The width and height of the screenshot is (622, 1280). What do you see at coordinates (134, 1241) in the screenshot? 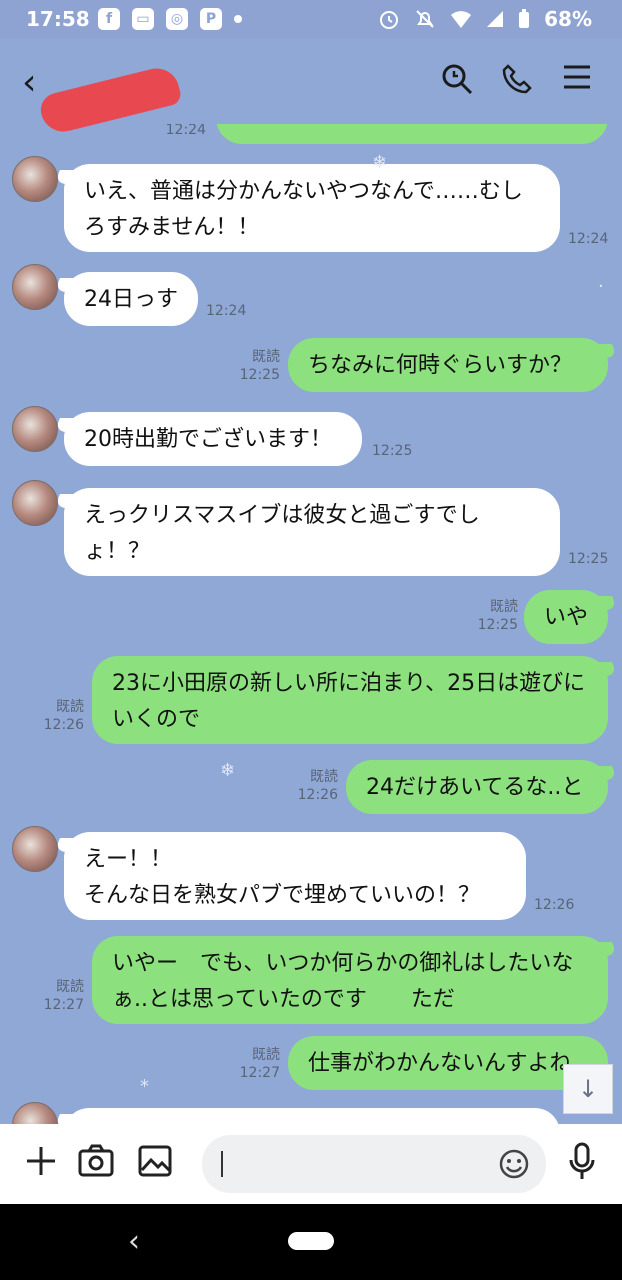
I see `nav-back-icon: ‹` at bounding box center [134, 1241].